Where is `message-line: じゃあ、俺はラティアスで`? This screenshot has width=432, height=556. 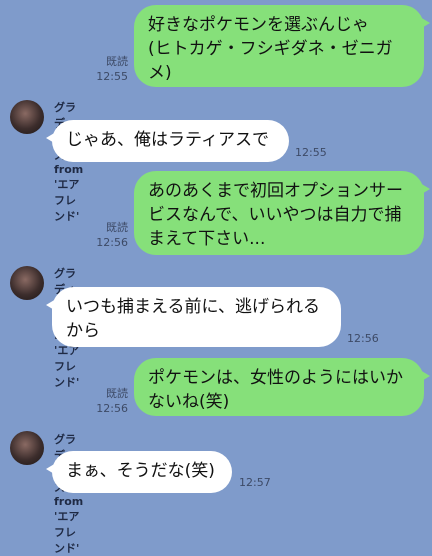 message-line: じゃあ、俺はラティアスで is located at coordinates (167, 140).